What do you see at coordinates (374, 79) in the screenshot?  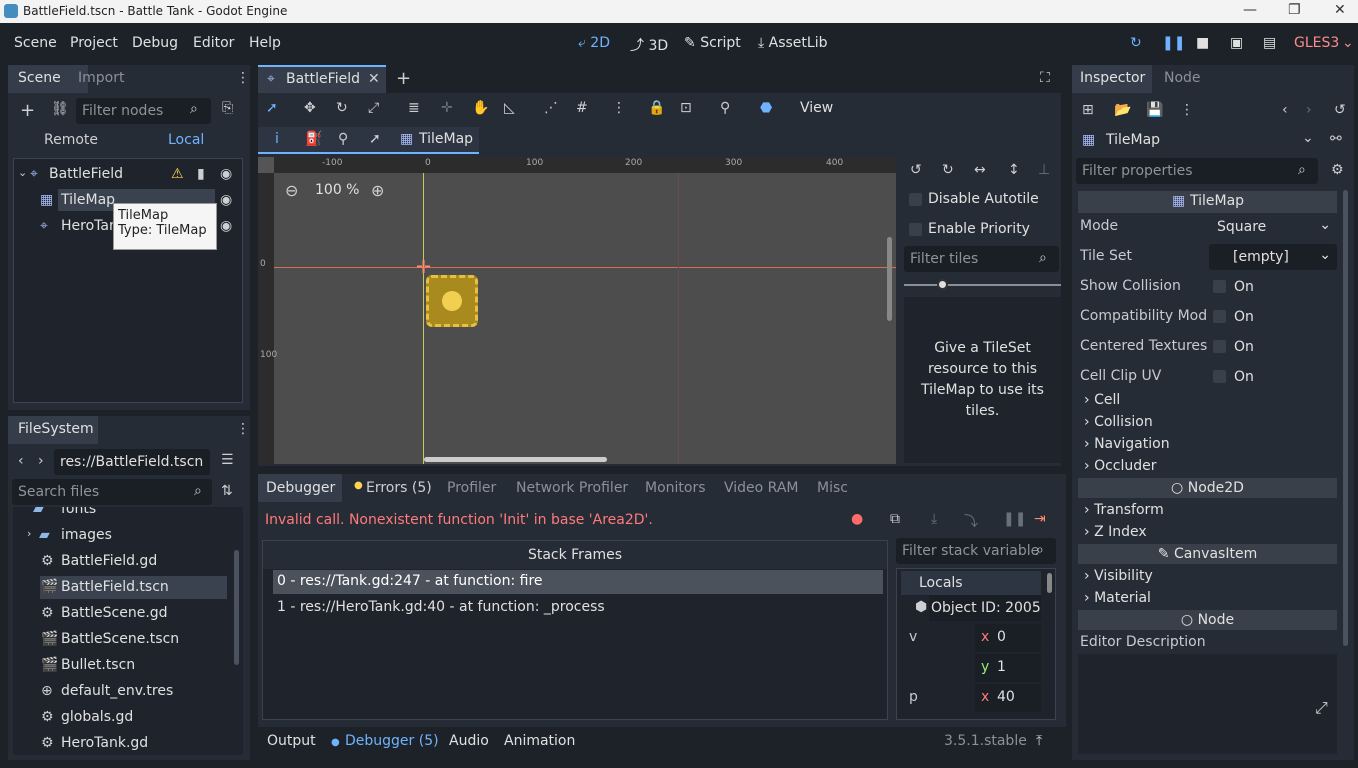 I see `close-icon: ✕` at bounding box center [374, 79].